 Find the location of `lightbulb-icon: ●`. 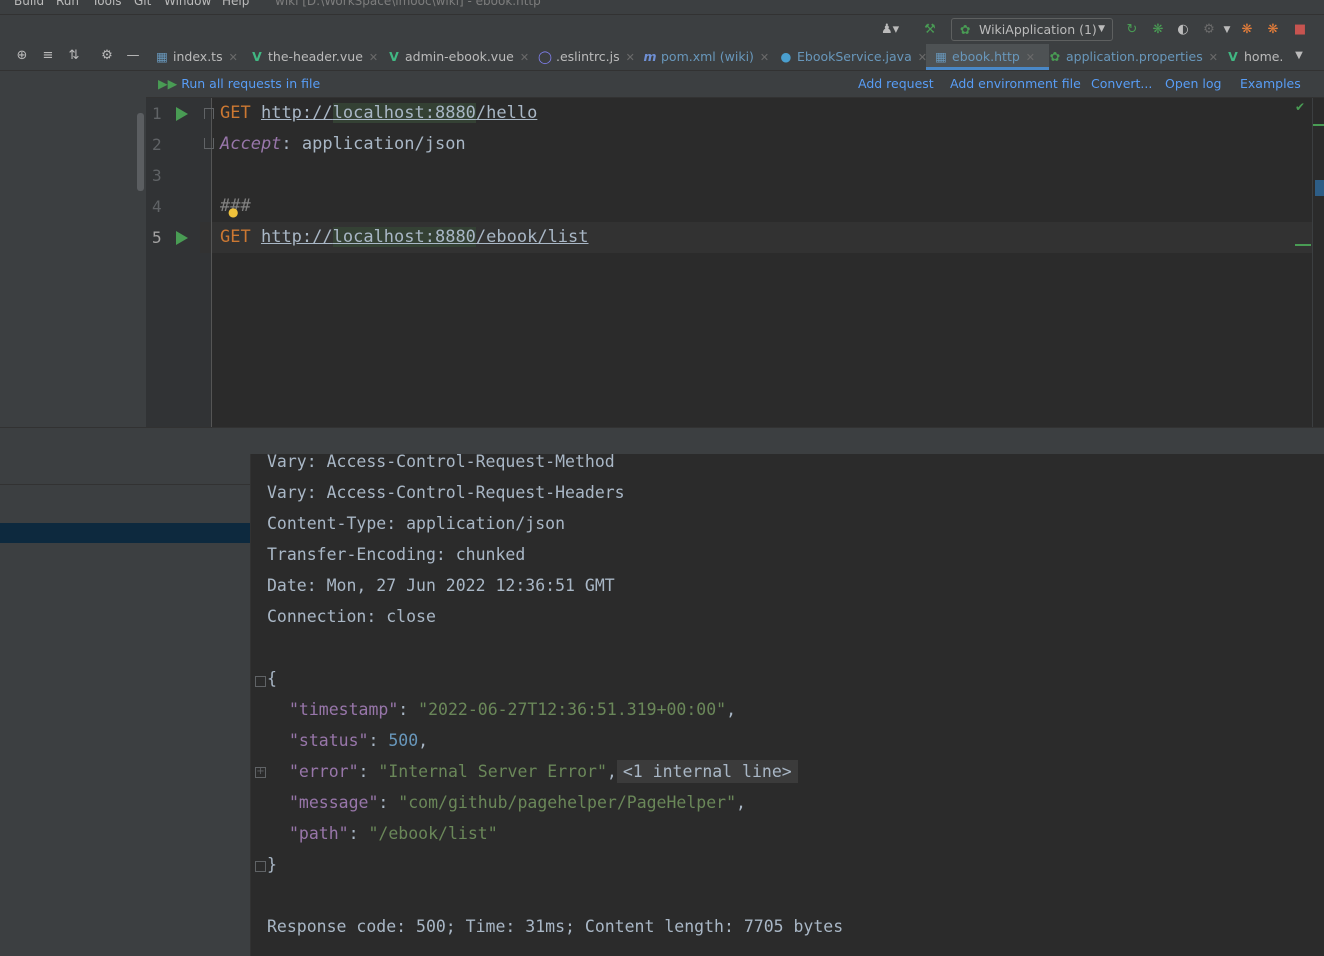

lightbulb-icon: ● is located at coordinates (233, 212).